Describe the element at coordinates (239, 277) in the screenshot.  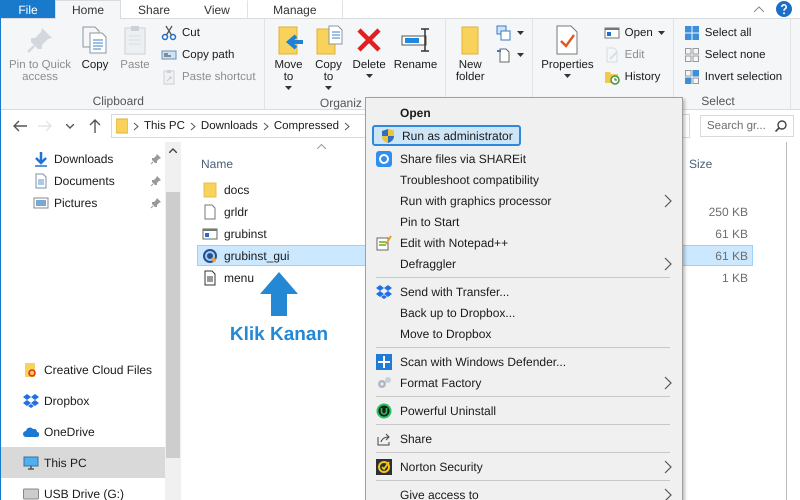
I see `file-name: menu` at that location.